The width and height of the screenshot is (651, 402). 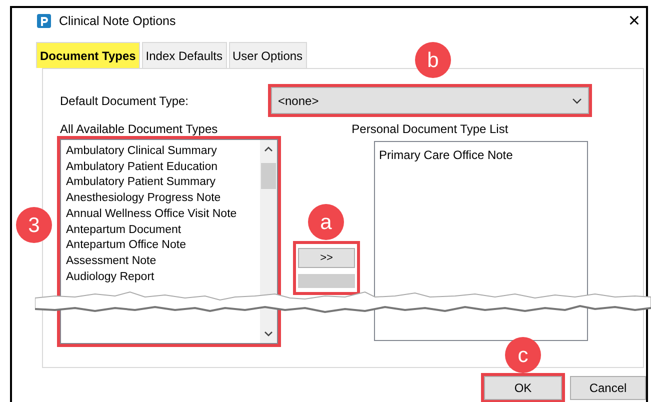 I want to click on scroll-up-icon, so click(x=268, y=149).